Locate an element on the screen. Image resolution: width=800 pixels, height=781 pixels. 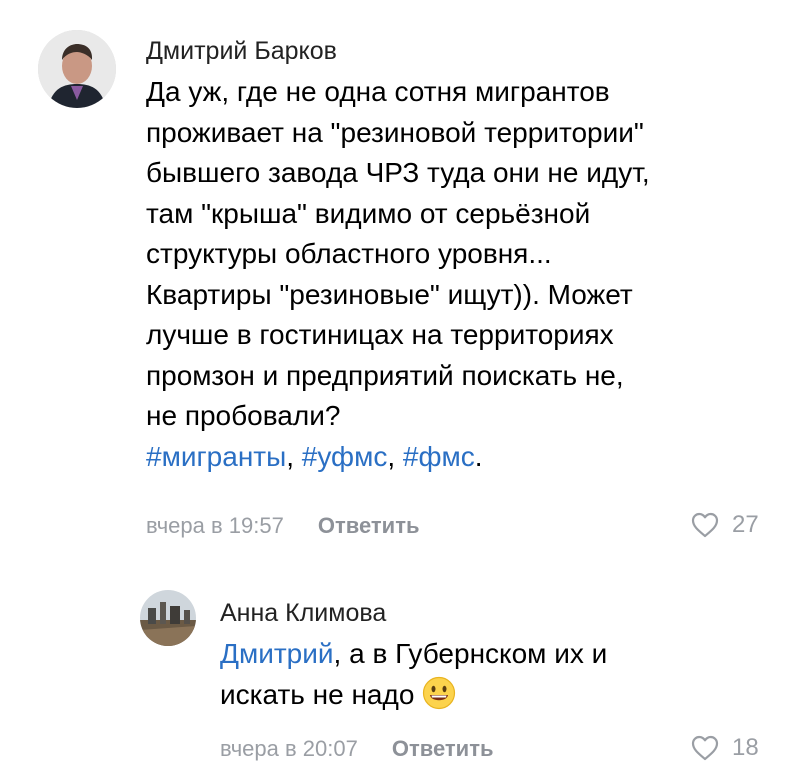
comment-text-line: Квартиры "резиновые" ищут)). Может is located at coordinates (389, 294).